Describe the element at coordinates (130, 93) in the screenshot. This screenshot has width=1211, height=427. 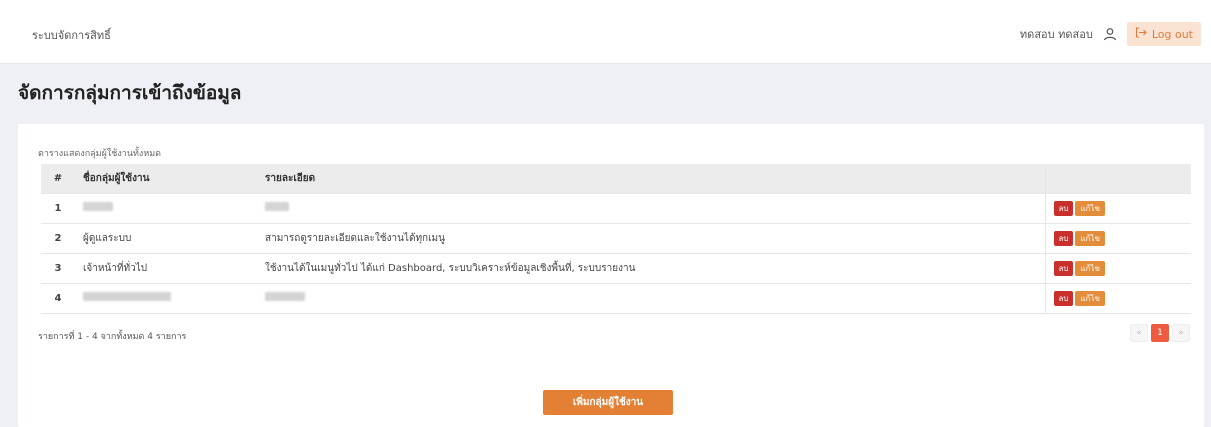
I see `page-title: จัดการกลุ่มการเข้าถึงข้อมูล` at that location.